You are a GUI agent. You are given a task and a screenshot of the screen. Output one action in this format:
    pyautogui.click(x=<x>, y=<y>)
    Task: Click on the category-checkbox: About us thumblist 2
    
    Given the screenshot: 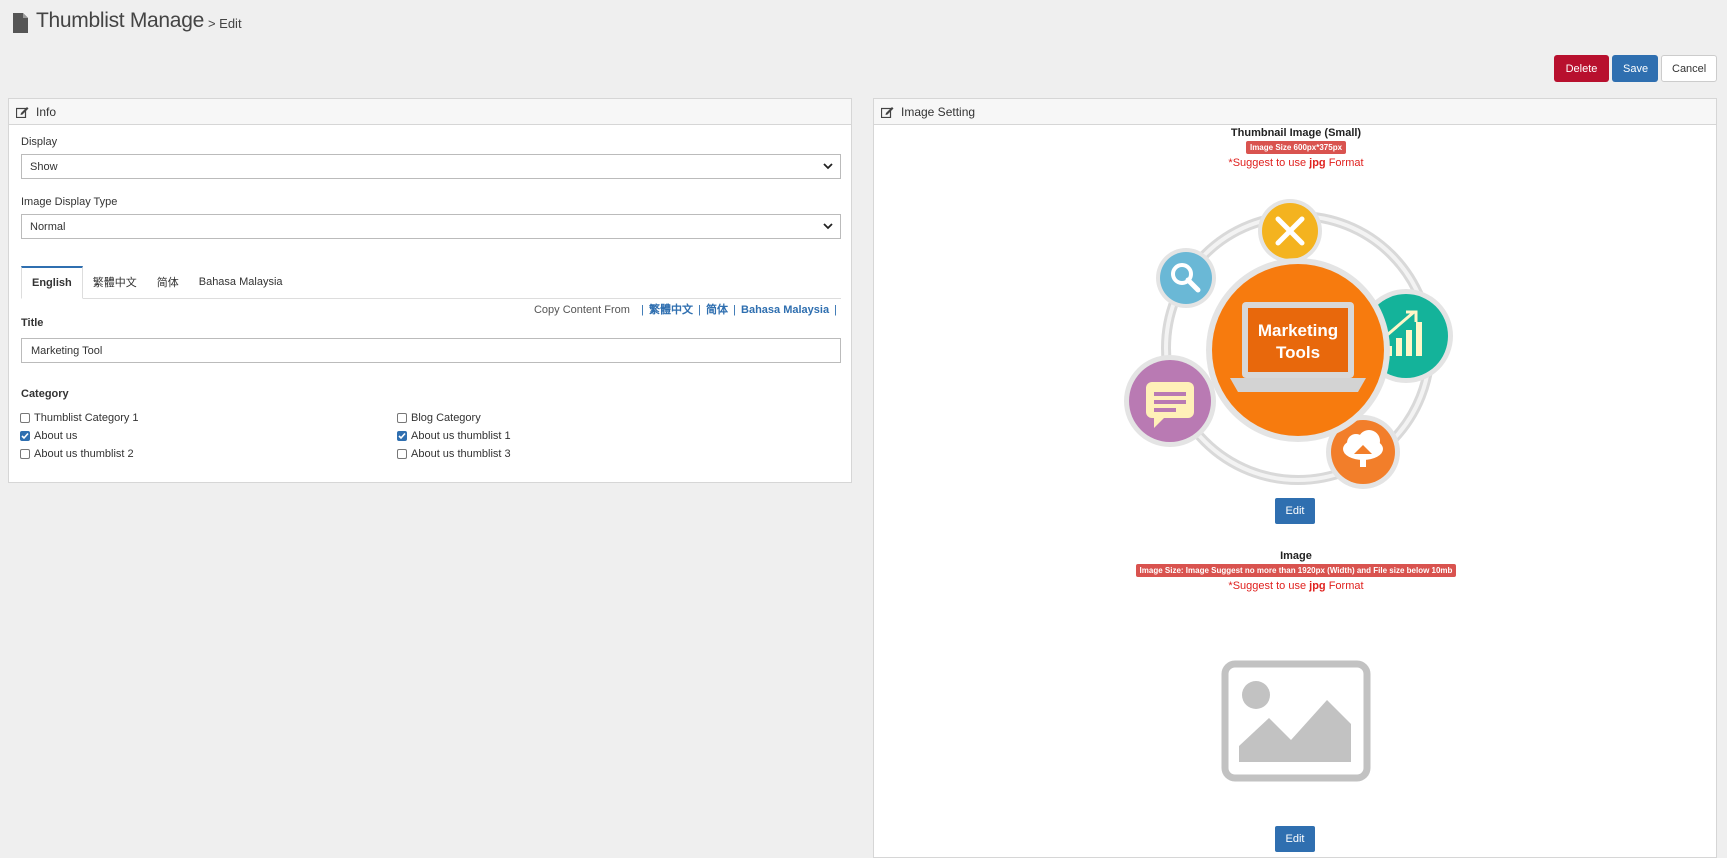 What is the action you would take?
    pyautogui.click(x=77, y=454)
    